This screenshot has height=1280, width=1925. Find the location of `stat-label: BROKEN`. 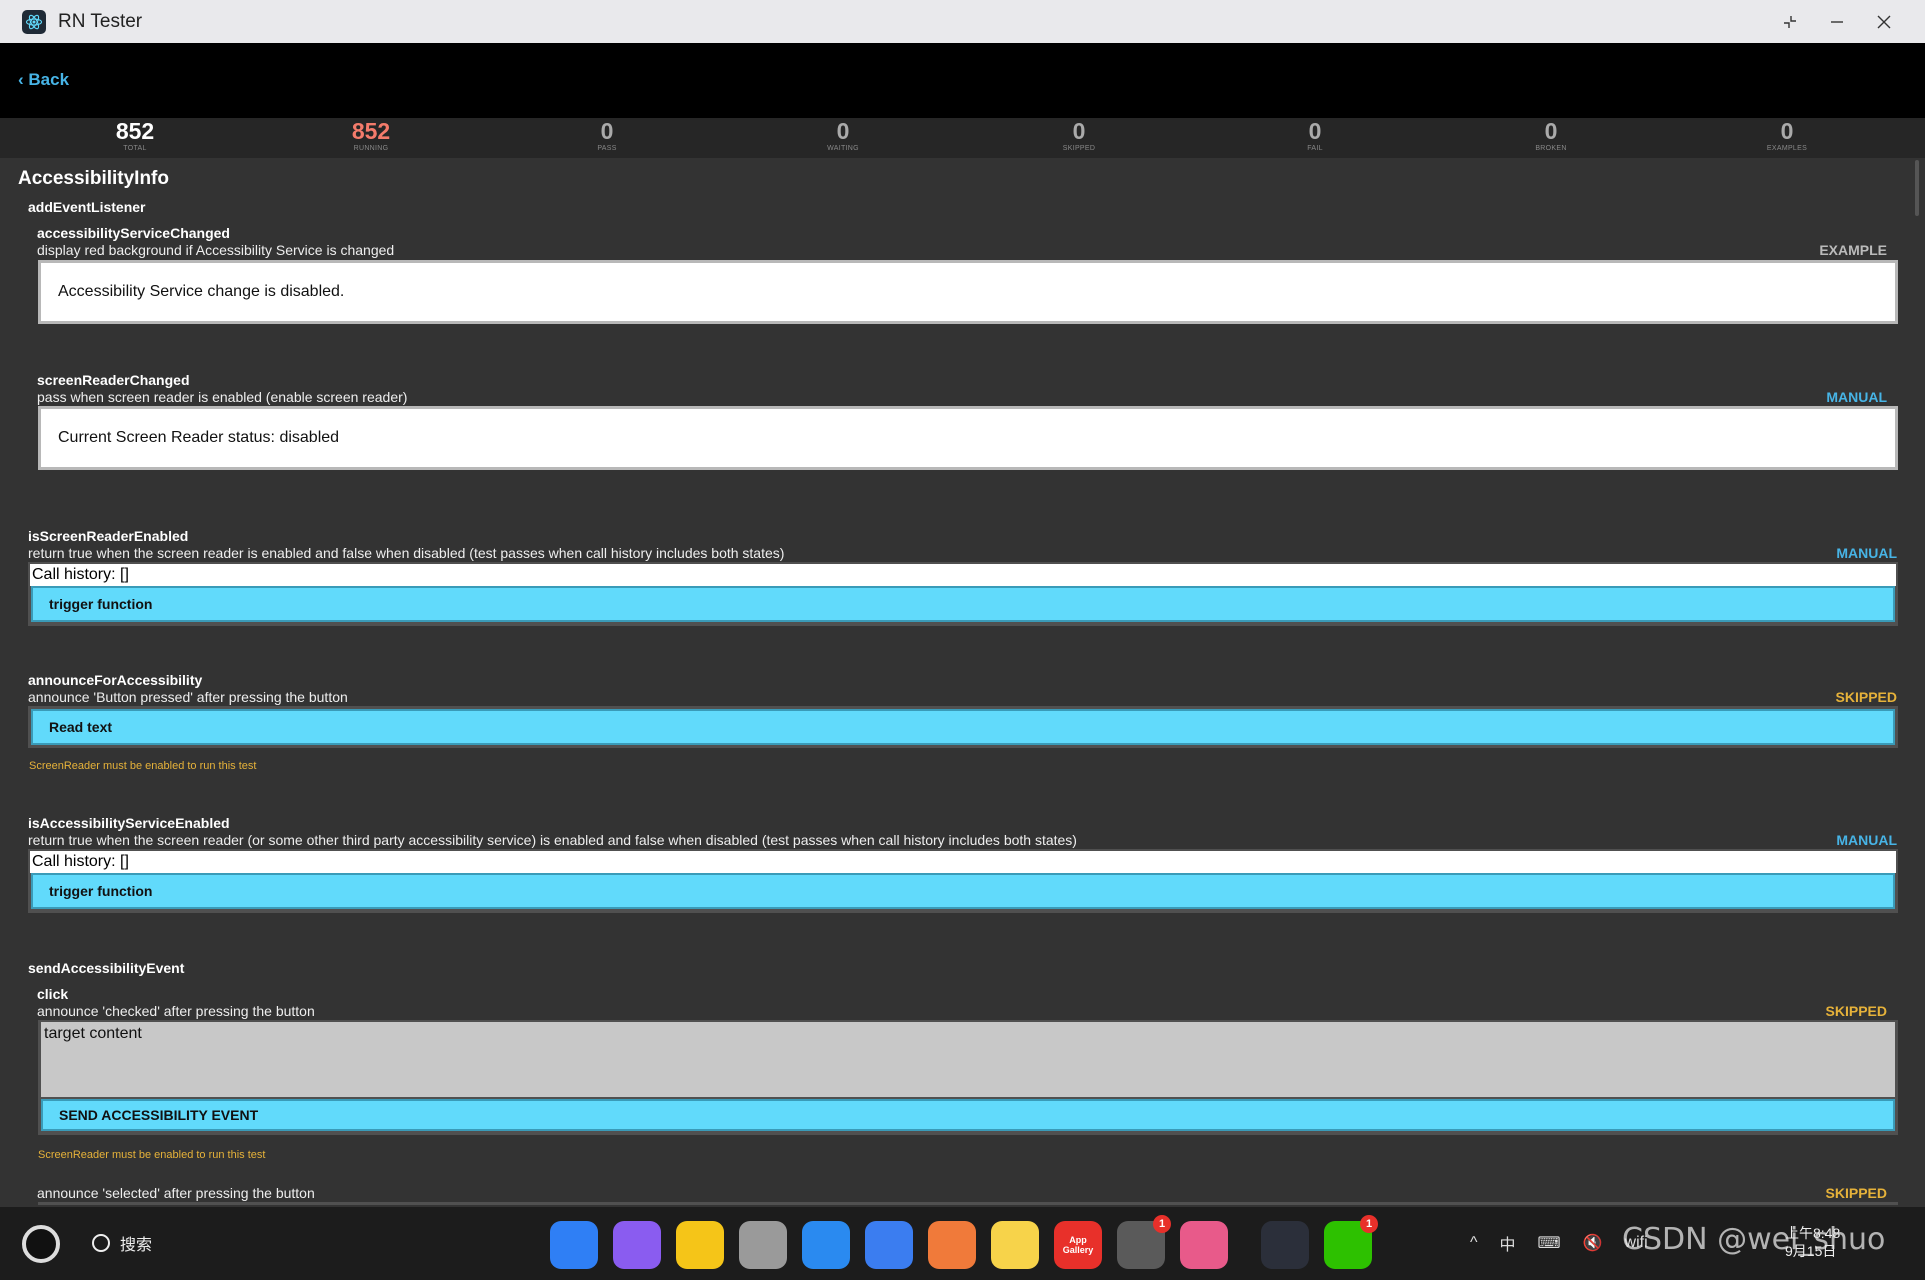

stat-label: BROKEN is located at coordinates (1551, 148).